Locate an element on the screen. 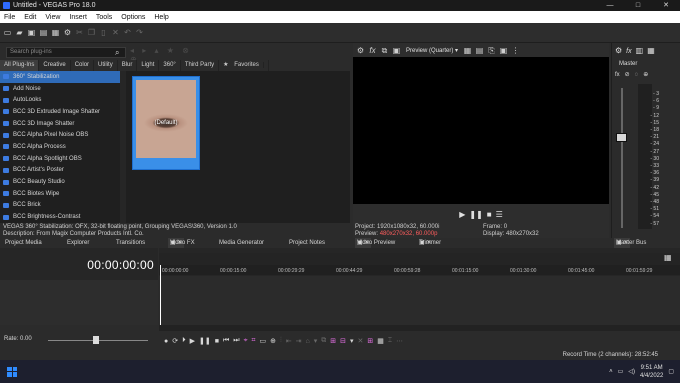  list-item: BCC Alpha Pixel Noise OBS is located at coordinates (63, 135).